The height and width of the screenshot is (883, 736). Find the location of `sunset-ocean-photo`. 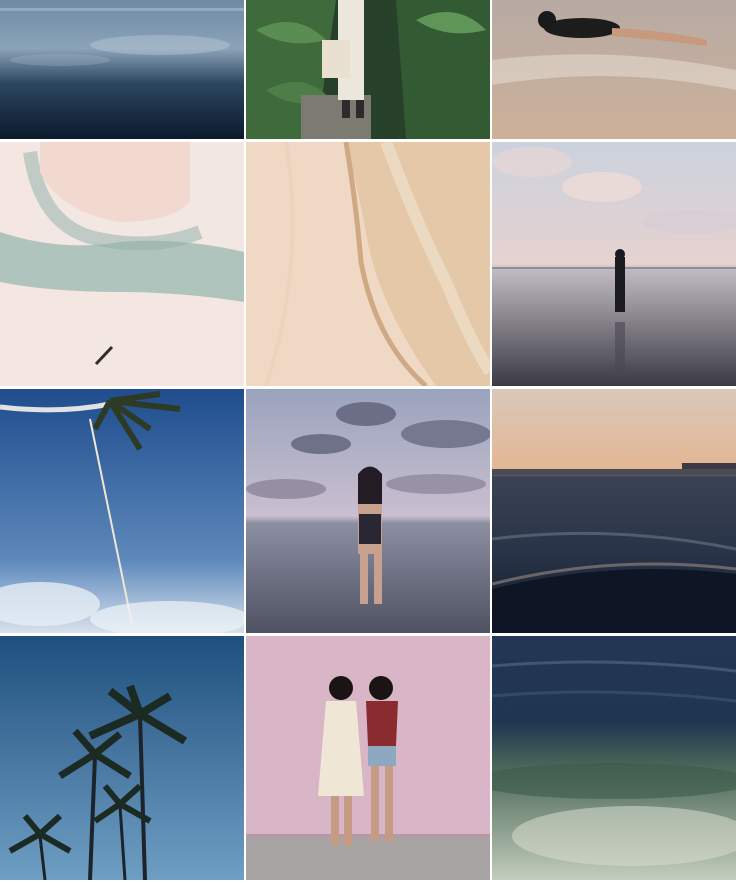

sunset-ocean-photo is located at coordinates (614, 511).